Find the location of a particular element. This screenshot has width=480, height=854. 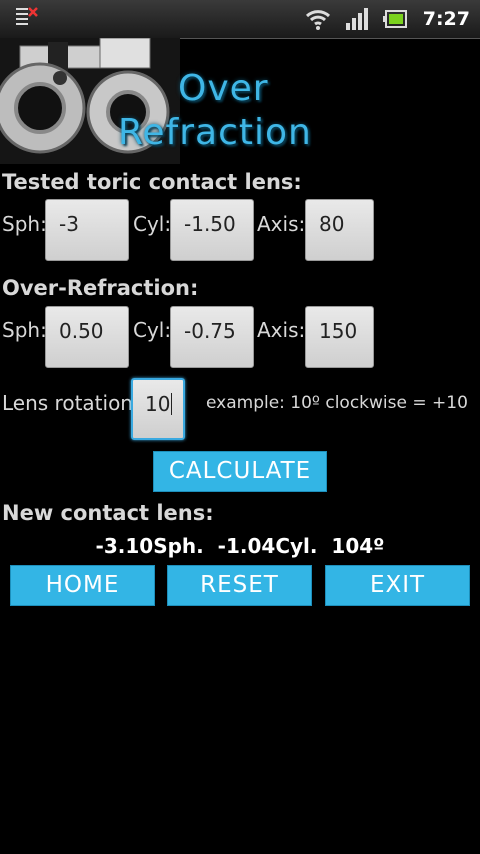

new-lens-title: New contact lens: is located at coordinates (108, 513).